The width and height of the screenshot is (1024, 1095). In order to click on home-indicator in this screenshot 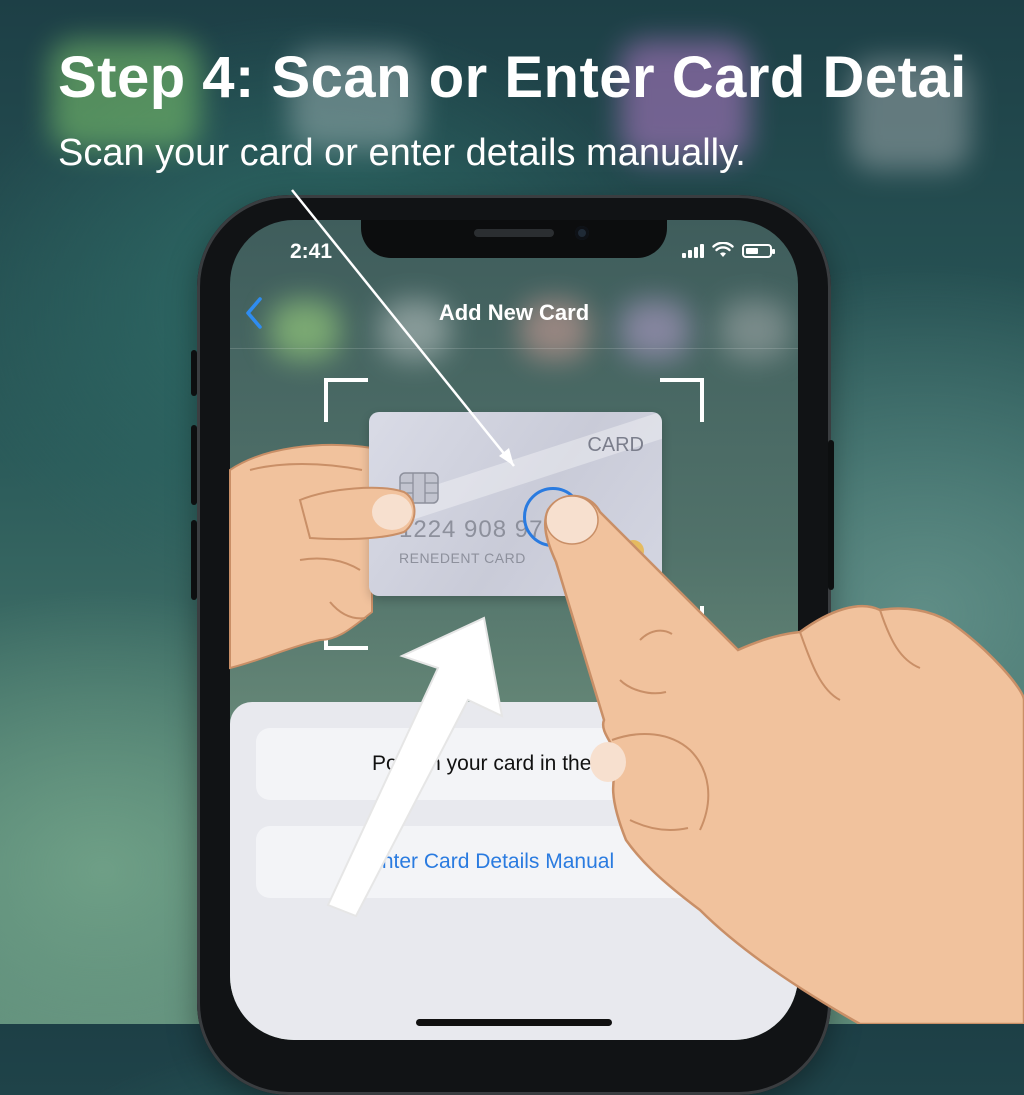, I will do `click(514, 1022)`.